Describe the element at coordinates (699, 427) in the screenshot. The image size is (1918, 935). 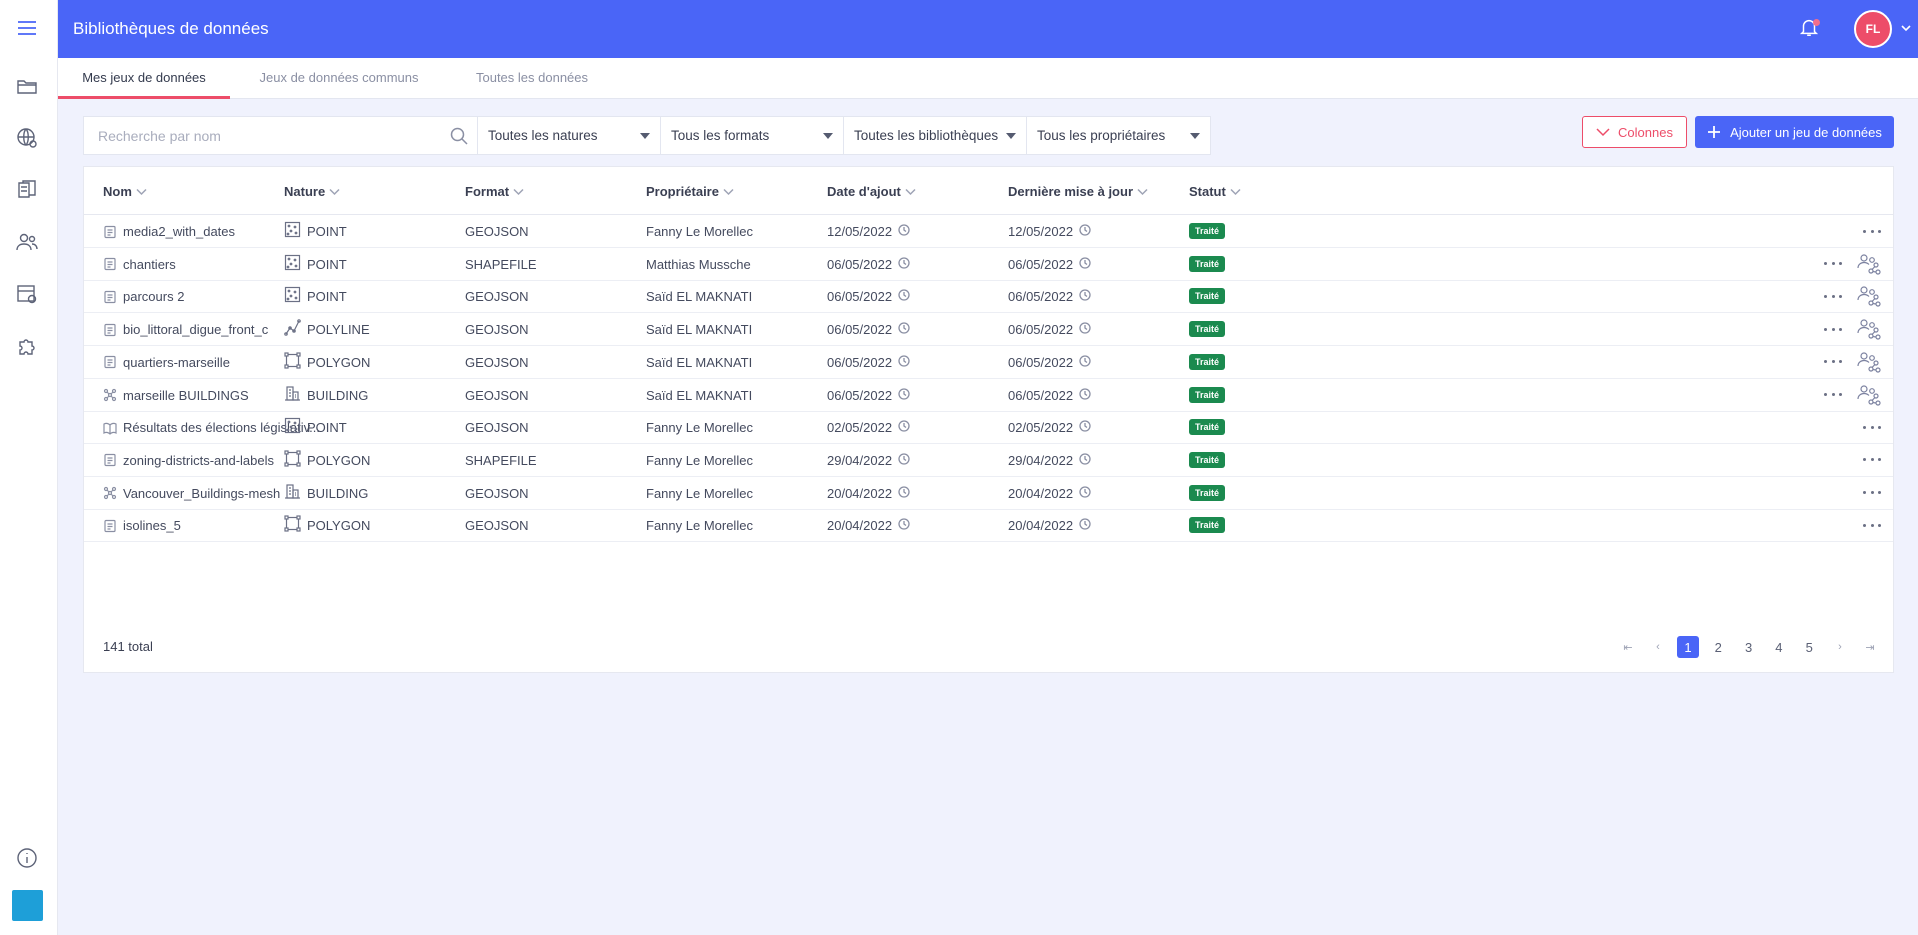
I see `cell-owner: Fanny Le Morellec` at that location.